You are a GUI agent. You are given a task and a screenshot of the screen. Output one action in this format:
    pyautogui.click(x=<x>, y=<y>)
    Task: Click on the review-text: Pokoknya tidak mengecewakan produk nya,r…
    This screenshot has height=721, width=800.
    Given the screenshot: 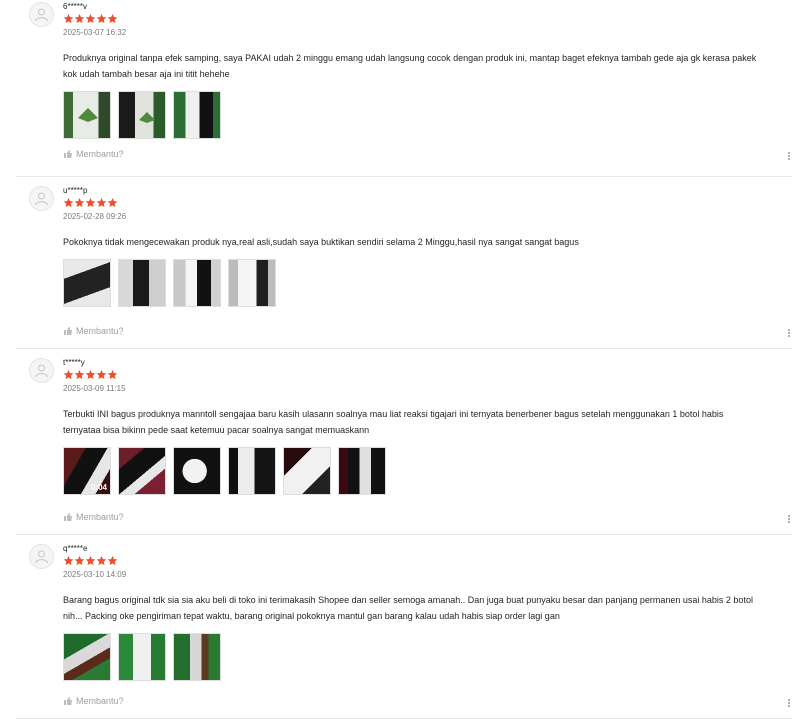 What is the action you would take?
    pyautogui.click(x=321, y=242)
    